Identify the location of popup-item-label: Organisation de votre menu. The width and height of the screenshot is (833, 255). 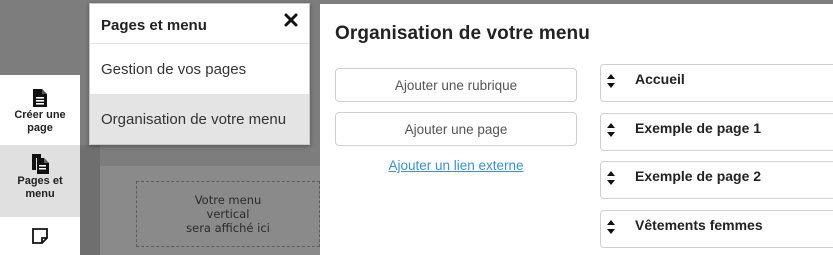
(194, 119).